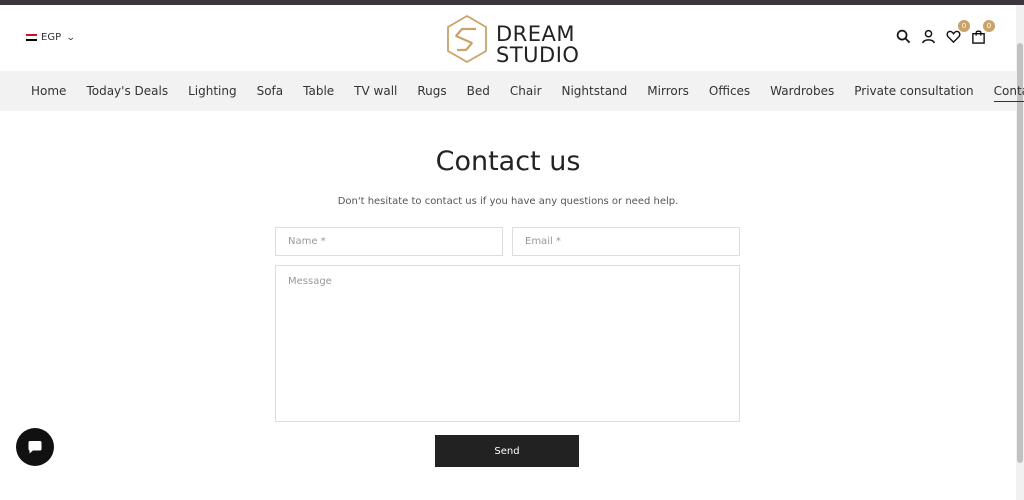 The height and width of the screenshot is (500, 1024). Describe the element at coordinates (1020, 253) in the screenshot. I see `scrollbar-thumb` at that location.